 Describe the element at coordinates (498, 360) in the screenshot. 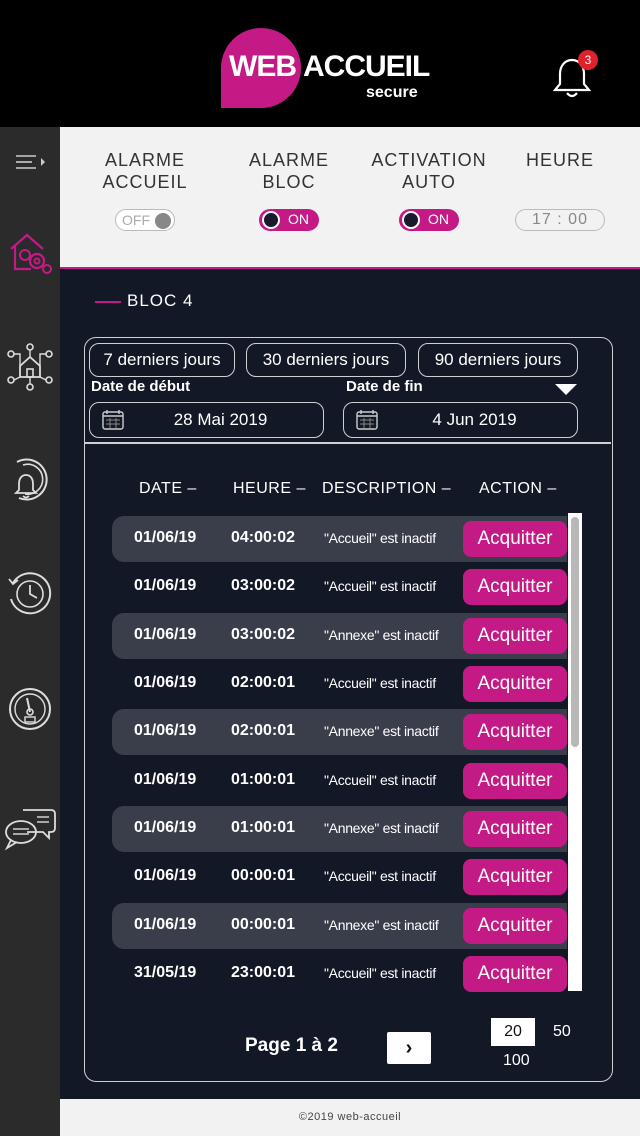

I see `range-90-days-button: 90 derniers jours` at that location.